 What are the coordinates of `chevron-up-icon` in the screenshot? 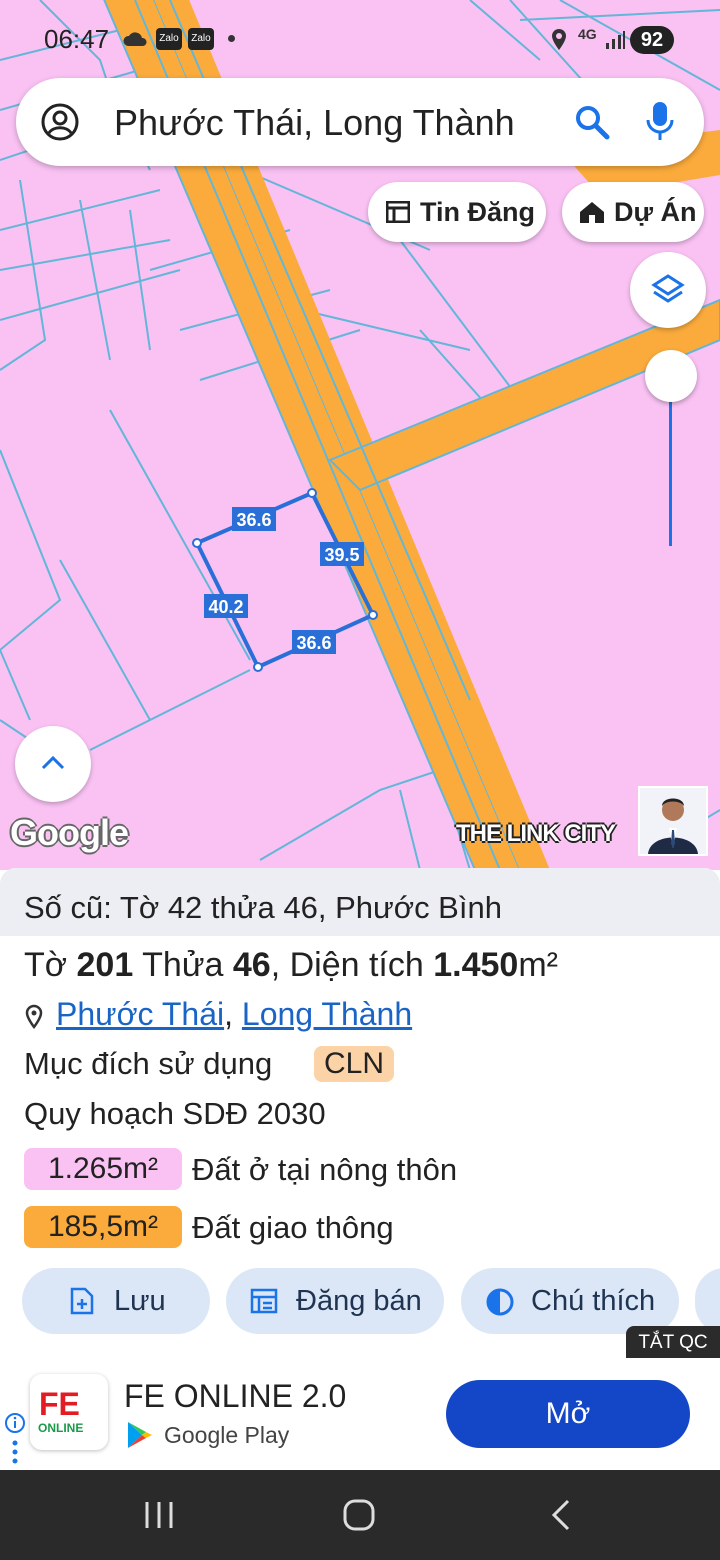 It's located at (53, 762).